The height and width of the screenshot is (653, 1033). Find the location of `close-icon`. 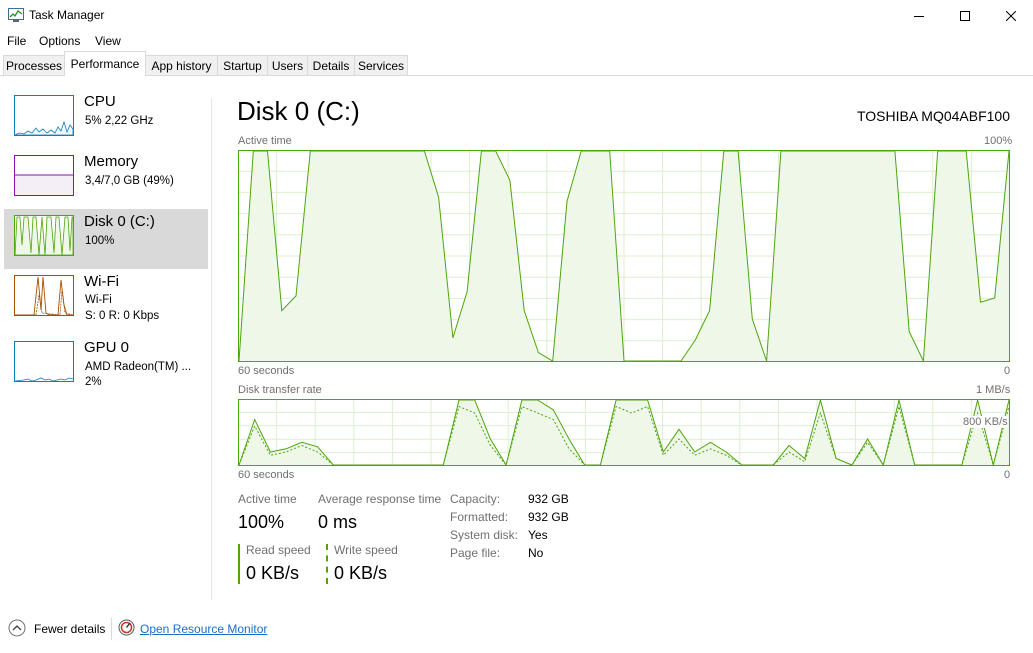

close-icon is located at coordinates (1011, 15).